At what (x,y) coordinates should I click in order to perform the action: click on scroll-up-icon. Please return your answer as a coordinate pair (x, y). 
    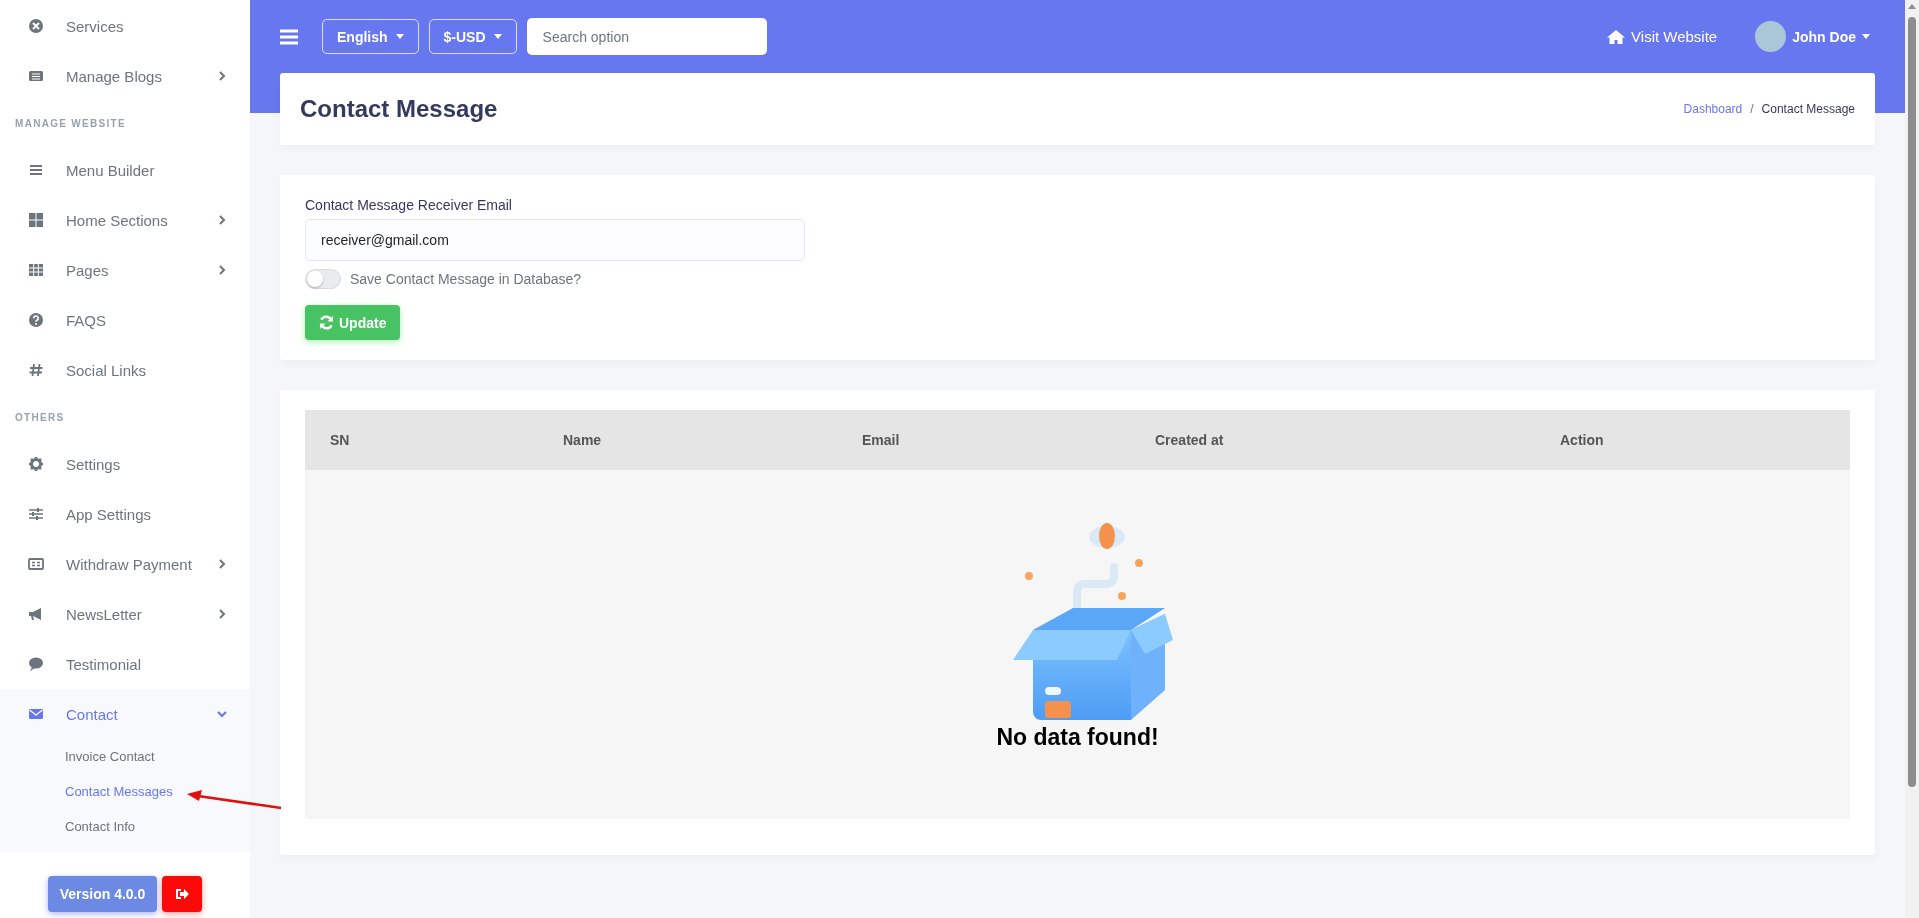
    Looking at the image, I should click on (1912, 6).